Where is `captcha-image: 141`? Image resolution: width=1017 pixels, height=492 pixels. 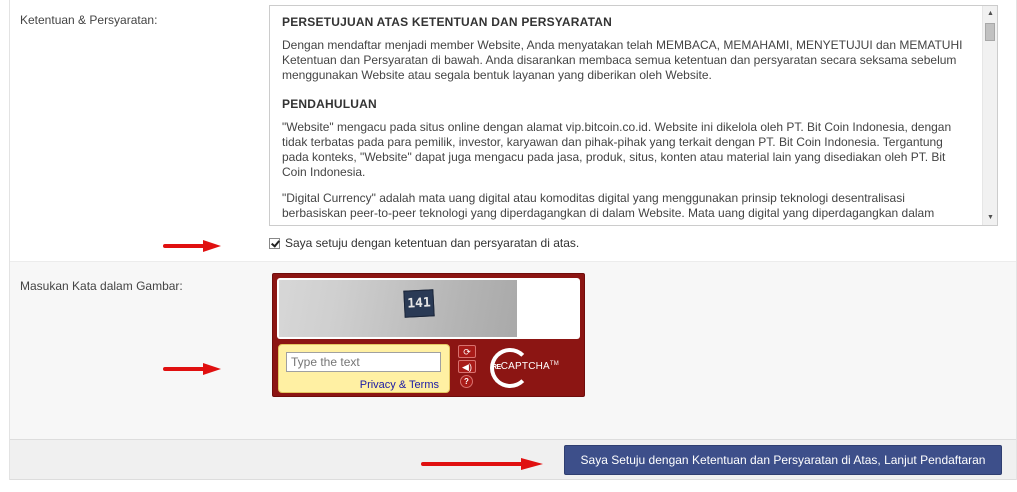
captcha-image: 141 is located at coordinates (398, 308).